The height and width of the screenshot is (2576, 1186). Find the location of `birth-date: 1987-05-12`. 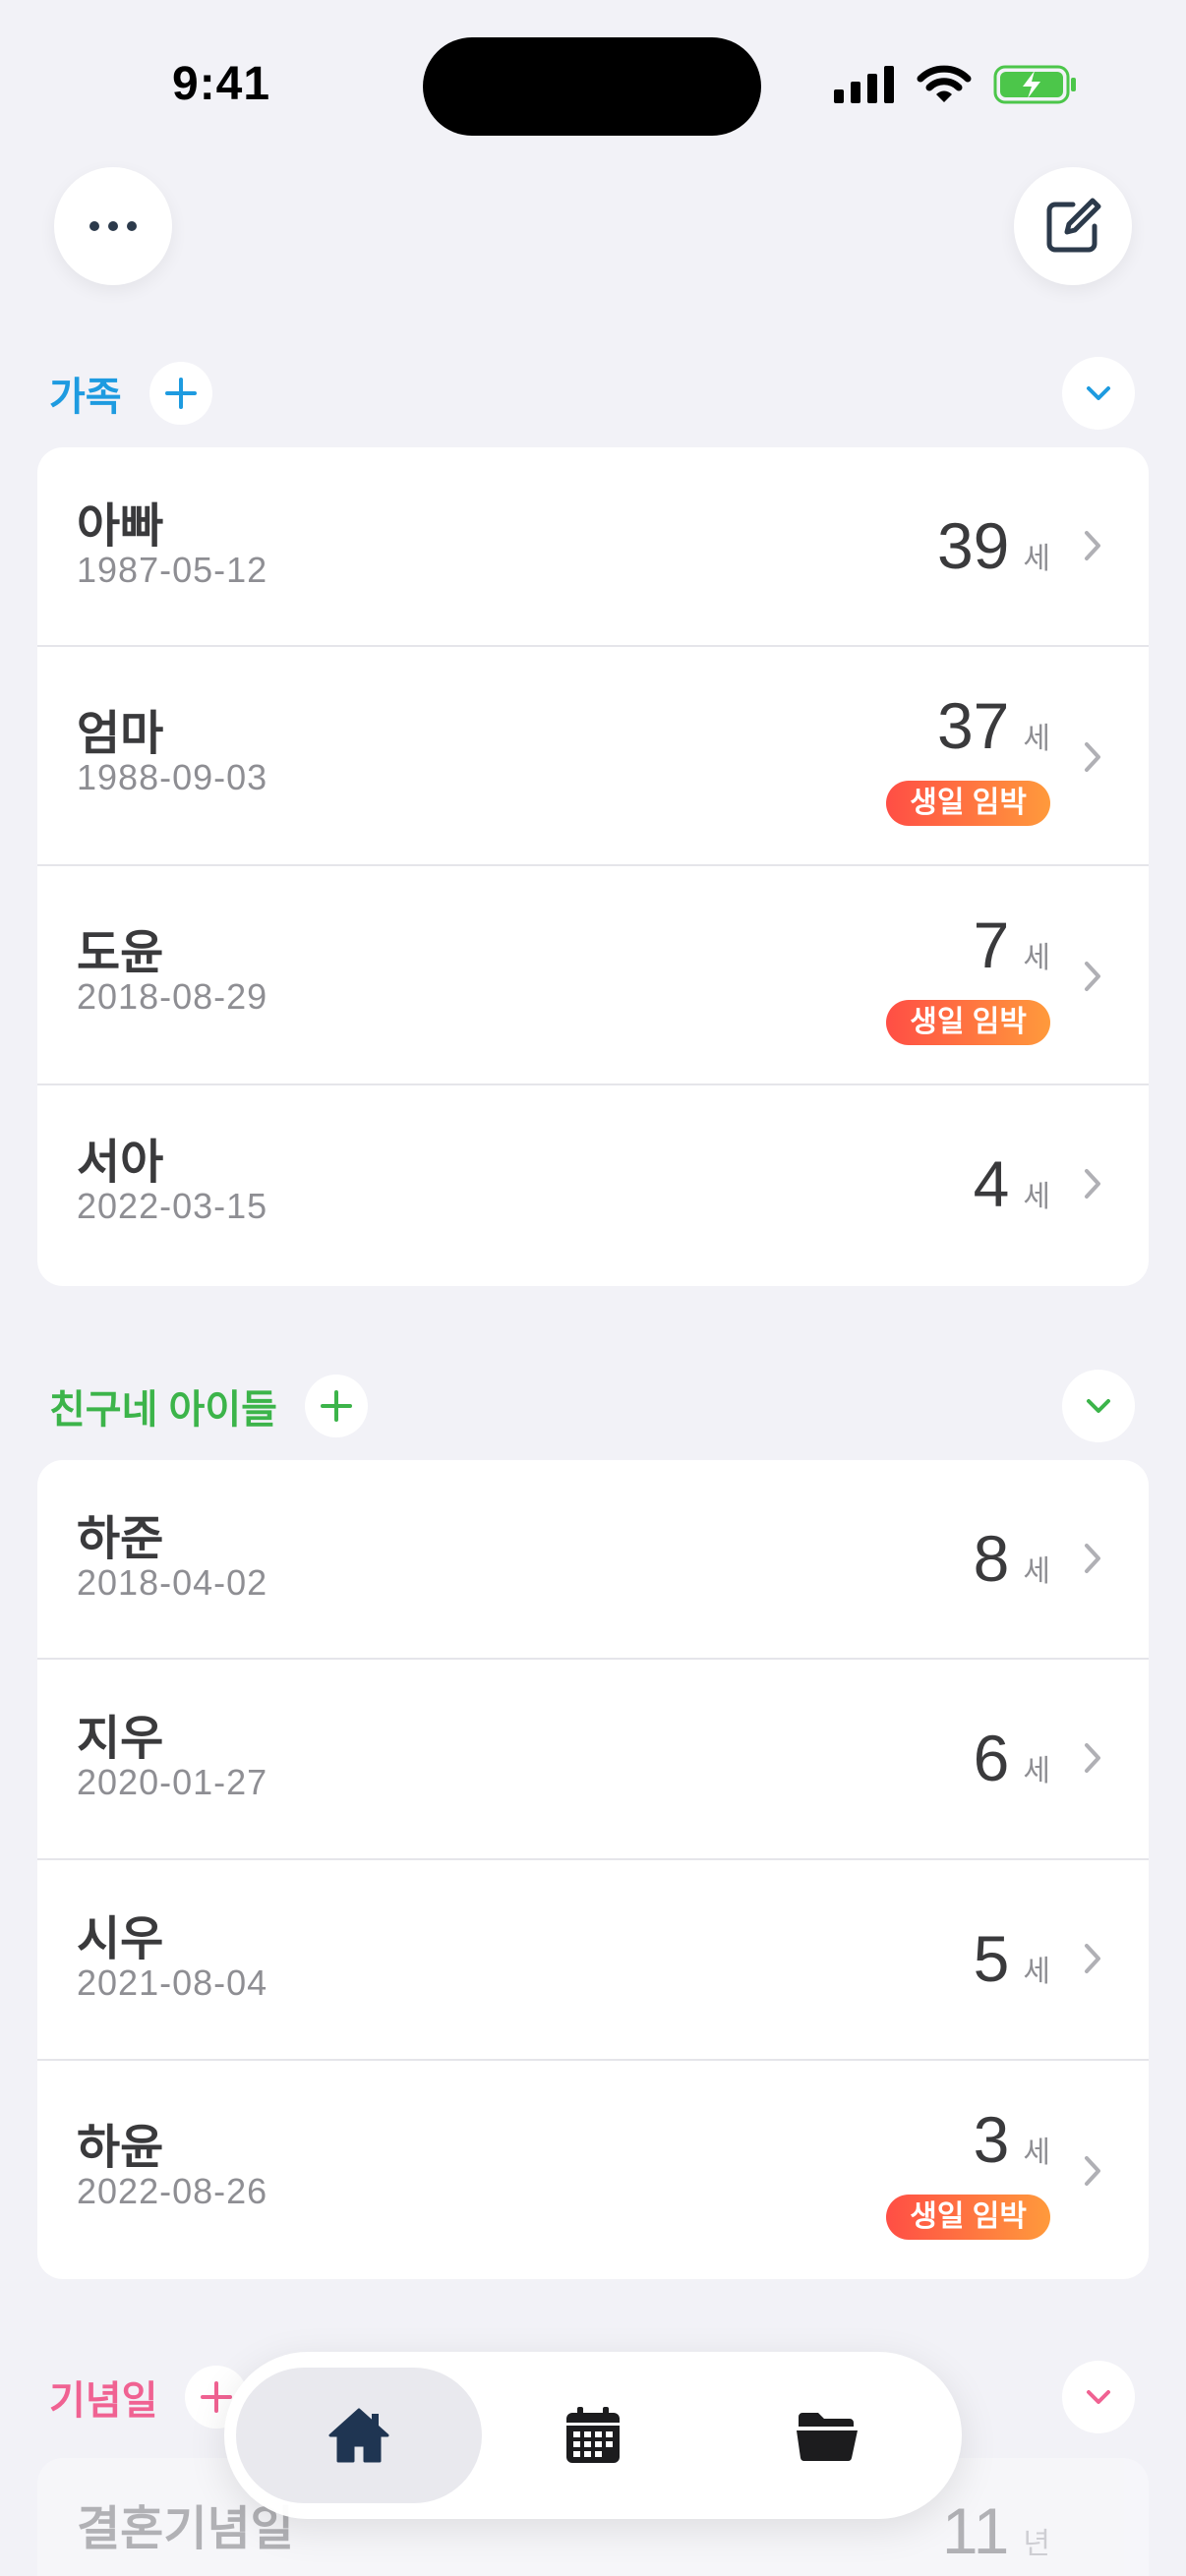

birth-date: 1987-05-12 is located at coordinates (172, 570).